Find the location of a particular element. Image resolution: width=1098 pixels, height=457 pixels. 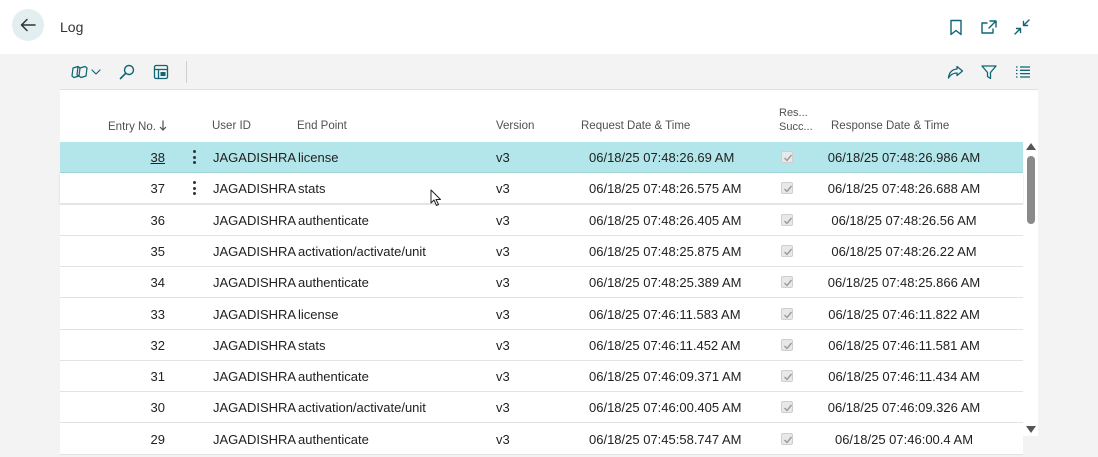

entry-no-cell: 31 is located at coordinates (135, 376).